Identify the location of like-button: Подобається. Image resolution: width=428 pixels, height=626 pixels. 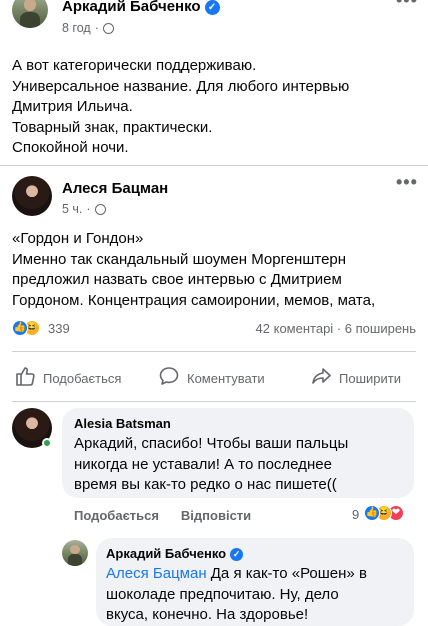
(67, 378).